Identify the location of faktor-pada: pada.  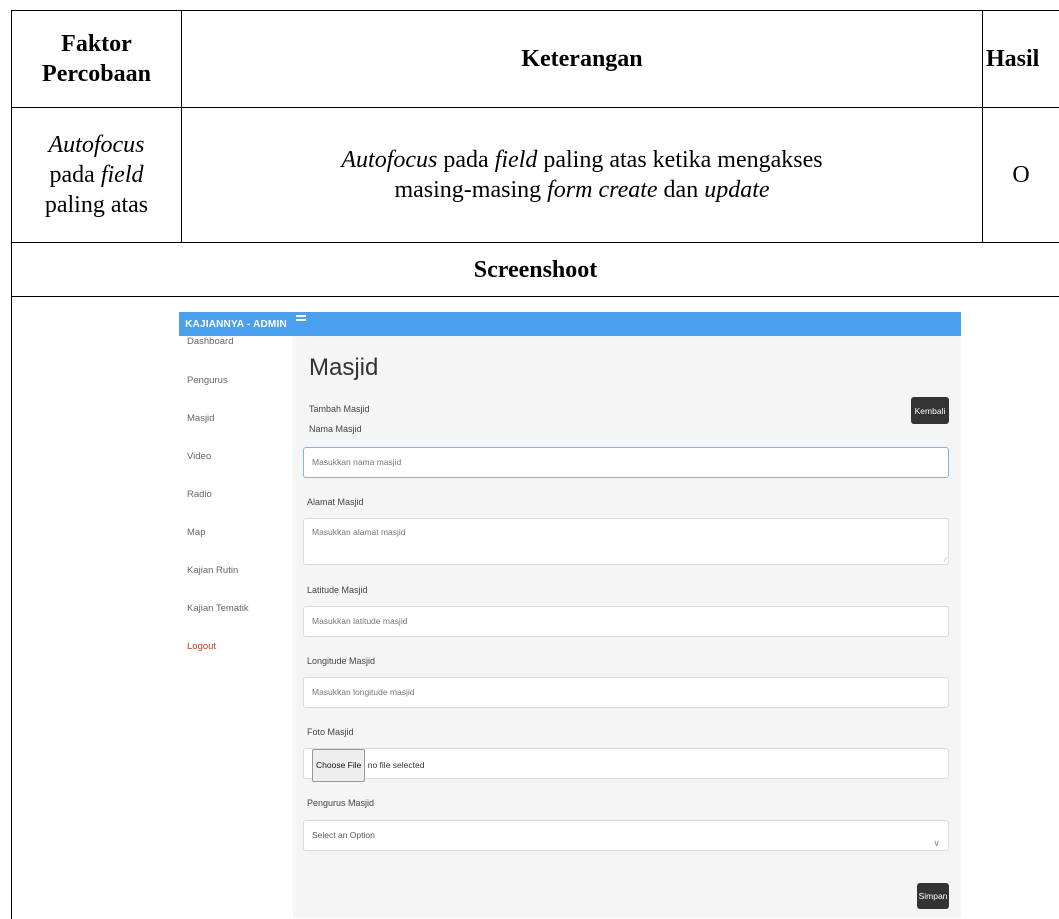
(75, 175).